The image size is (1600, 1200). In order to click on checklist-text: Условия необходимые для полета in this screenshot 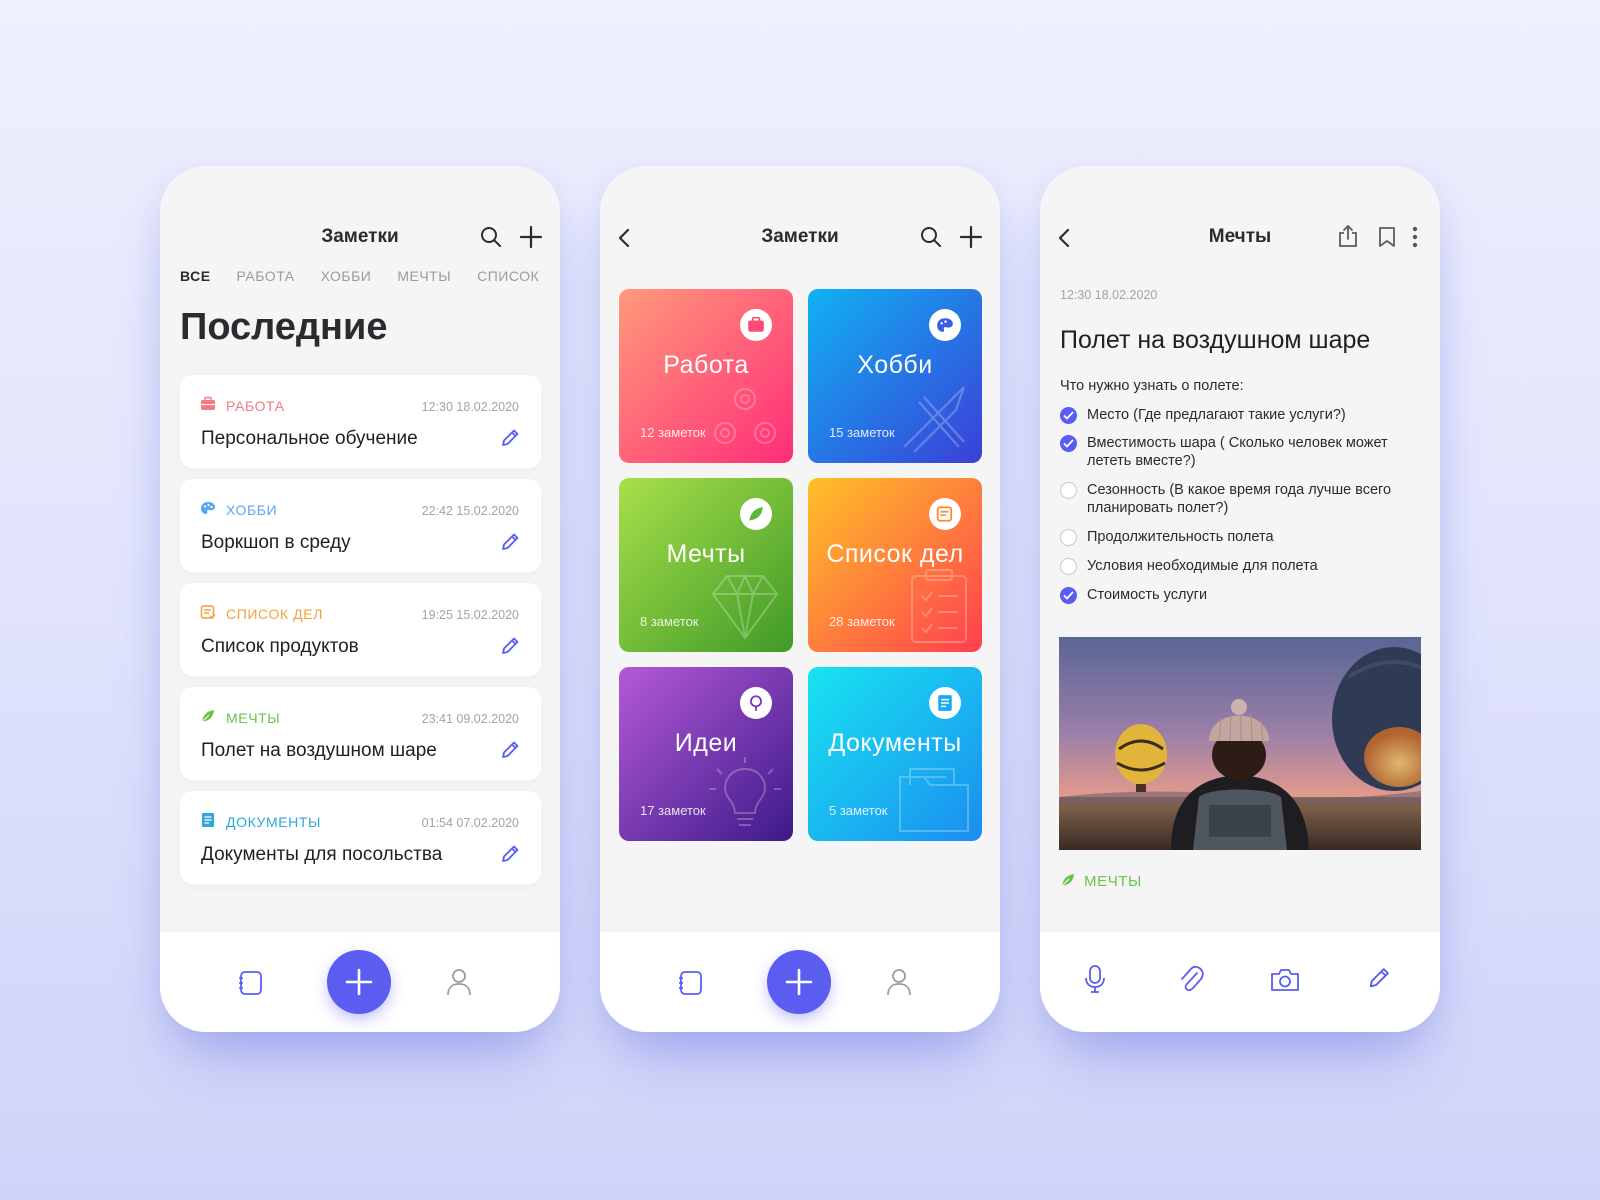, I will do `click(1202, 566)`.